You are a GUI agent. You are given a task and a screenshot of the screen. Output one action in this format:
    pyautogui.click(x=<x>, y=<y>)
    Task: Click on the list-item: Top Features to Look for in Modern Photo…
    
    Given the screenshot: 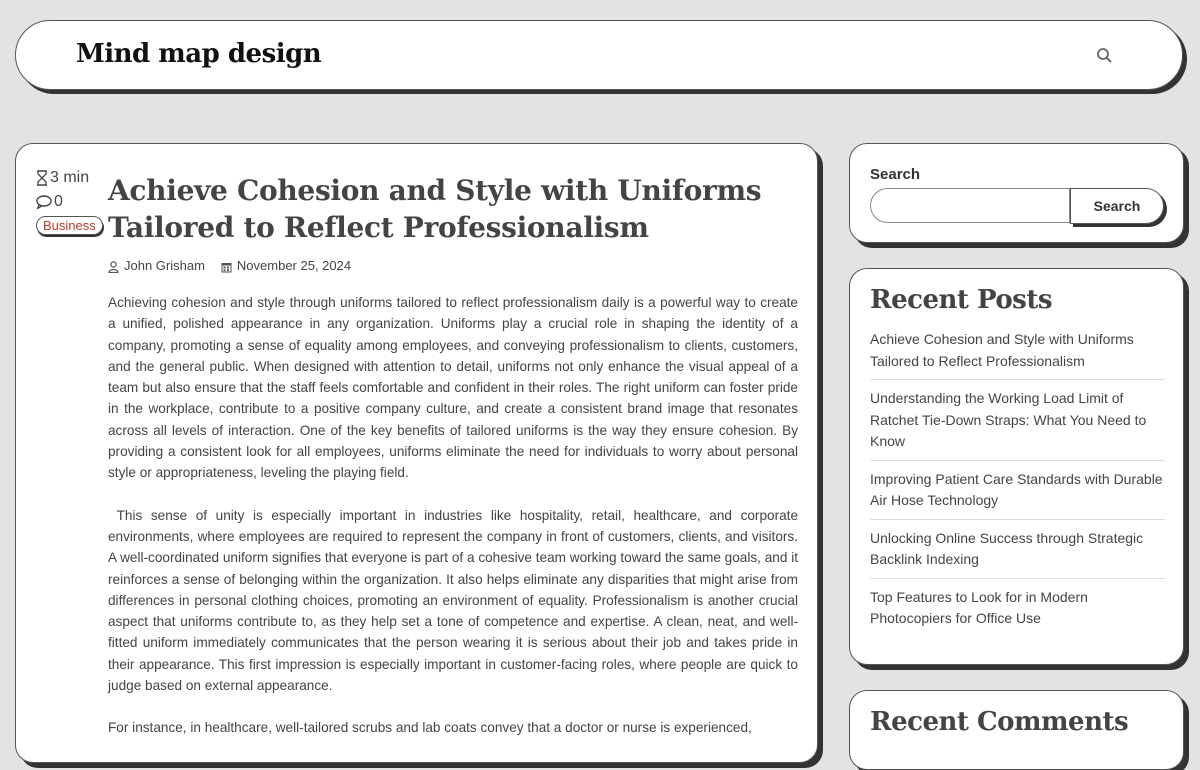 What is the action you would take?
    pyautogui.click(x=1017, y=612)
    